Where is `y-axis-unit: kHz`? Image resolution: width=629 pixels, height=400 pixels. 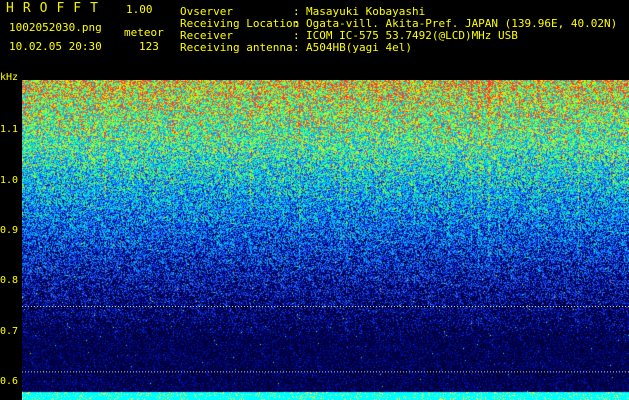
y-axis-unit: kHz is located at coordinates (9, 77).